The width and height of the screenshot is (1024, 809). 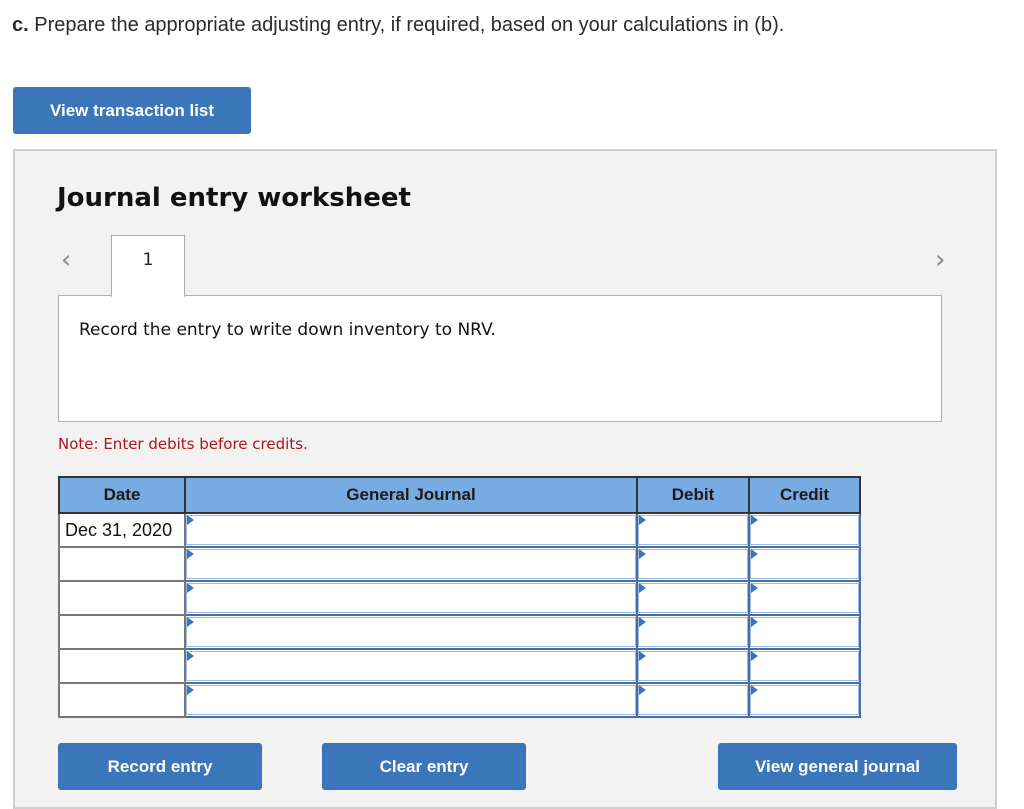 I want to click on header-debit: Debit, so click(x=693, y=495).